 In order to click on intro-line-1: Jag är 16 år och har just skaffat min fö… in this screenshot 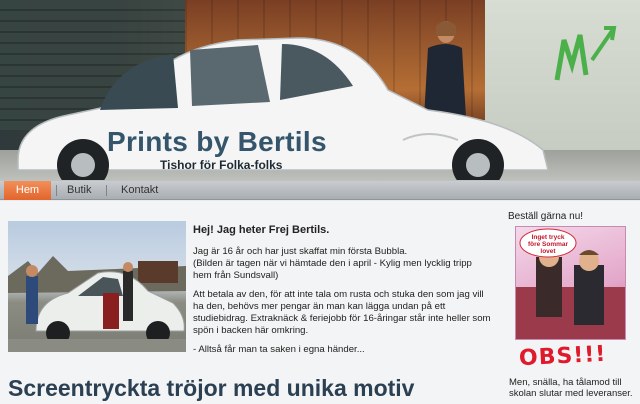, I will do `click(300, 251)`.